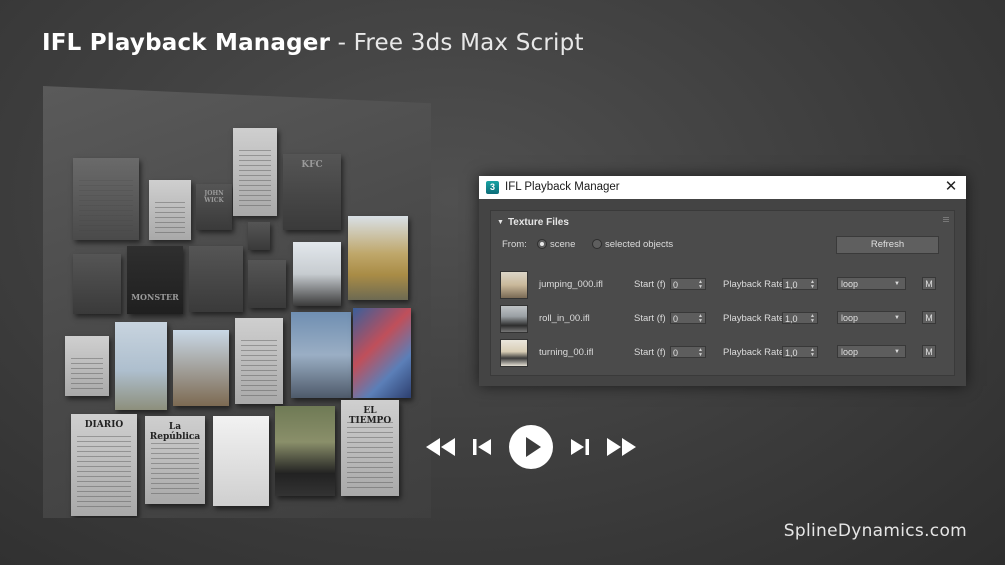 Image resolution: width=1005 pixels, height=565 pixels. Describe the element at coordinates (214, 207) in the screenshot. I see `wall-tile: JOHN WICK` at that location.